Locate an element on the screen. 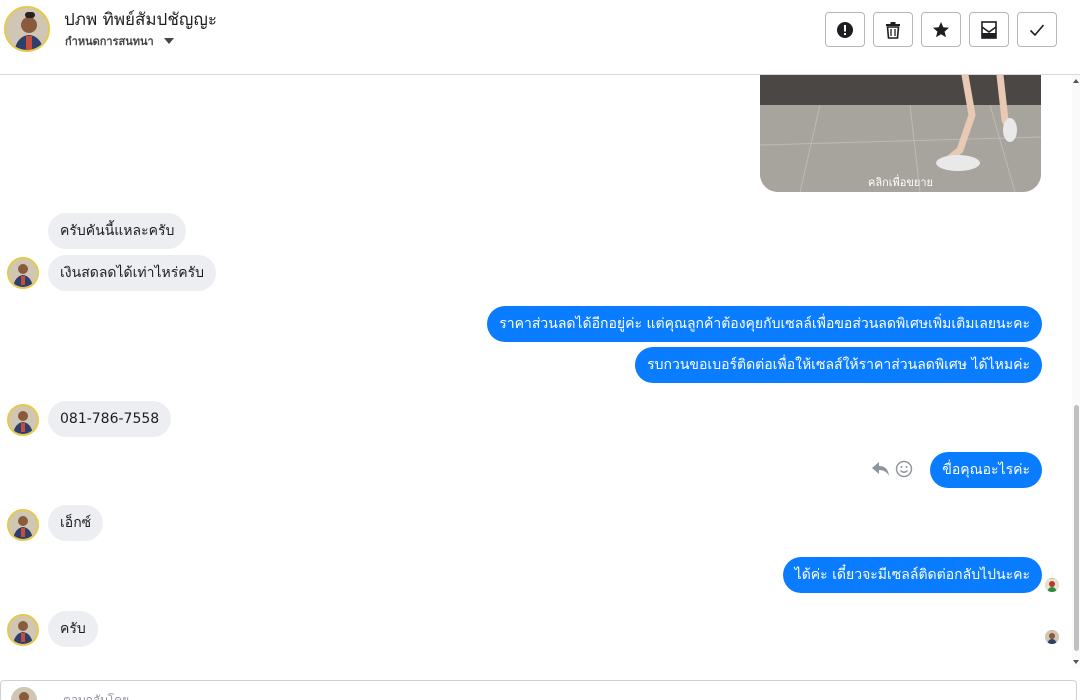 Image resolution: width=1080 pixels, height=700 pixels. thread-scrollbar is located at coordinates (1076, 371).